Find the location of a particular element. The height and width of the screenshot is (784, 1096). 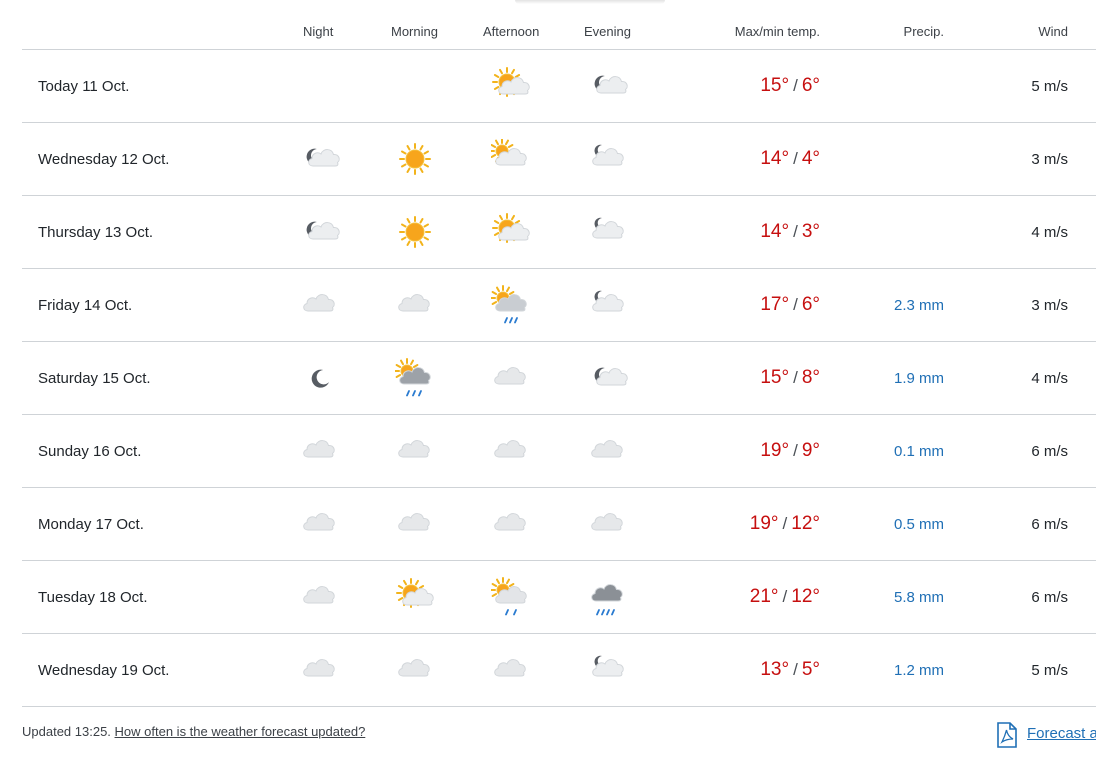

light-rain-day-icon is located at coordinates (511, 597).